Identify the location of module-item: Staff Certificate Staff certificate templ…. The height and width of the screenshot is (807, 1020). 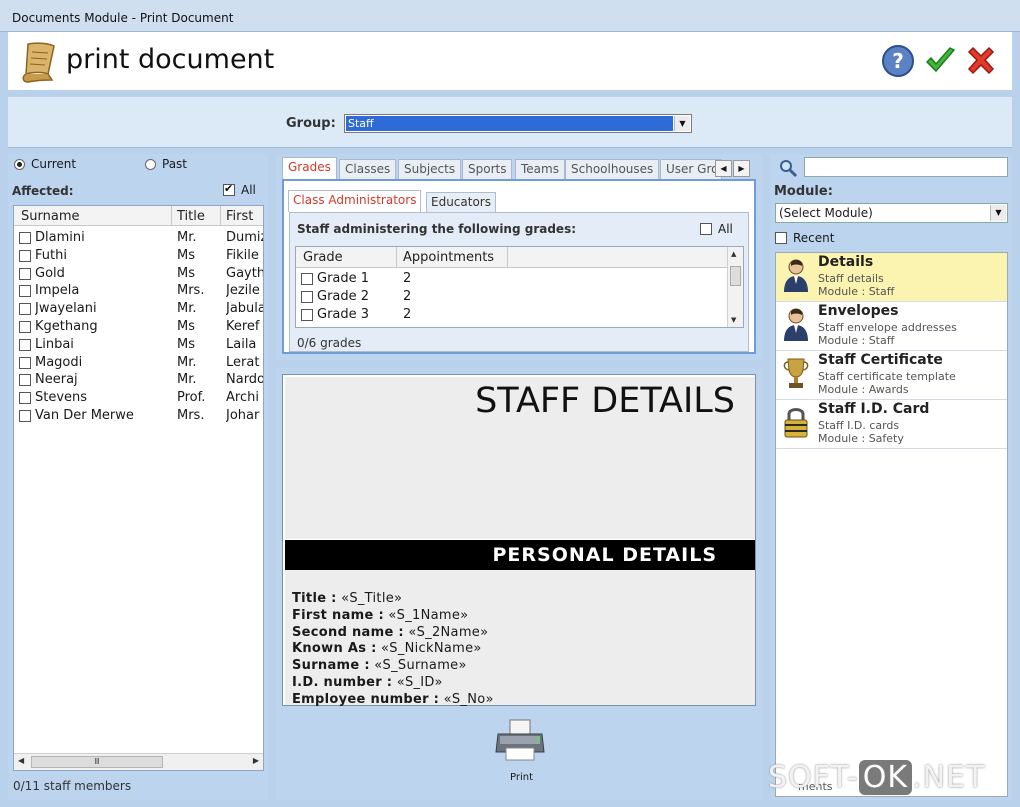
(891, 375).